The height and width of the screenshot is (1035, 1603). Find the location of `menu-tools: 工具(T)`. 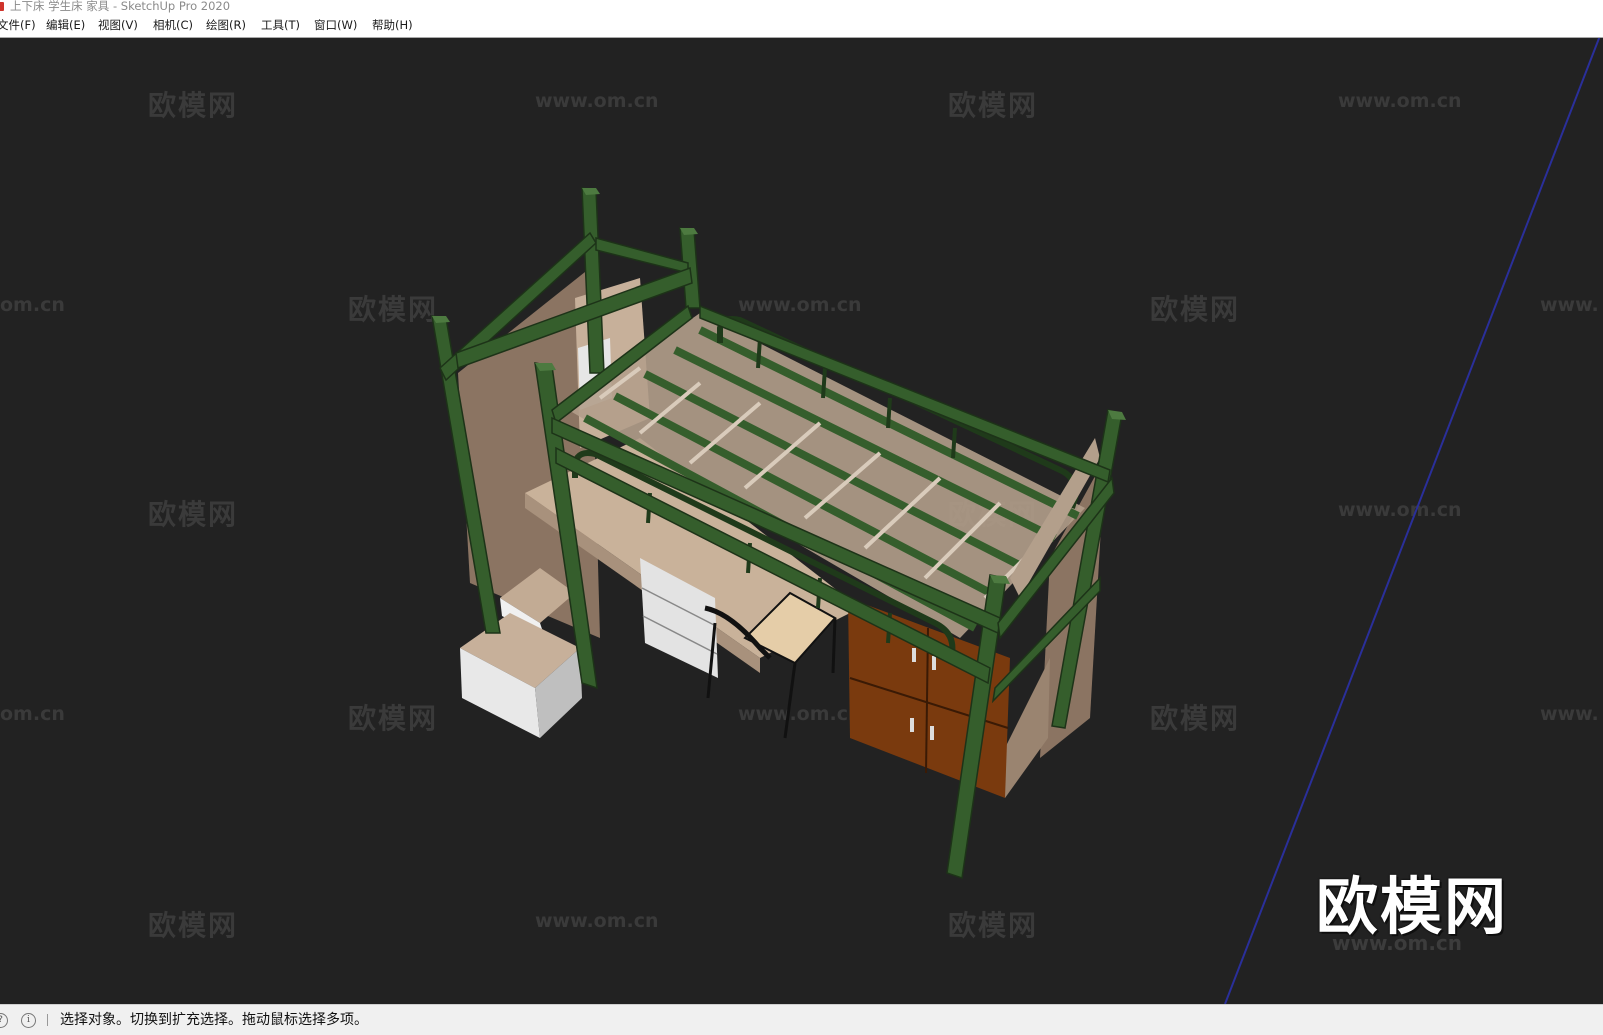

menu-tools: 工具(T) is located at coordinates (280, 25).